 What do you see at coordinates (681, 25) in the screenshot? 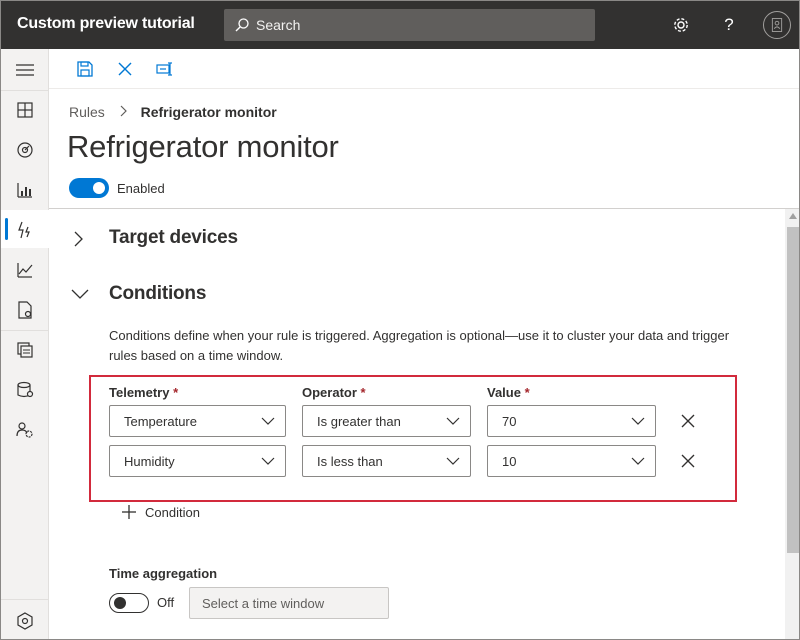
I see `gear-icon` at bounding box center [681, 25].